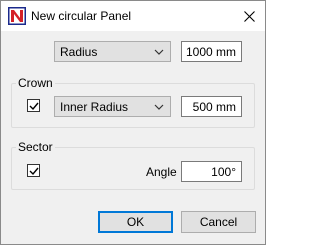  What do you see at coordinates (81, 16) in the screenshot?
I see `window-title: New circular Panel` at bounding box center [81, 16].